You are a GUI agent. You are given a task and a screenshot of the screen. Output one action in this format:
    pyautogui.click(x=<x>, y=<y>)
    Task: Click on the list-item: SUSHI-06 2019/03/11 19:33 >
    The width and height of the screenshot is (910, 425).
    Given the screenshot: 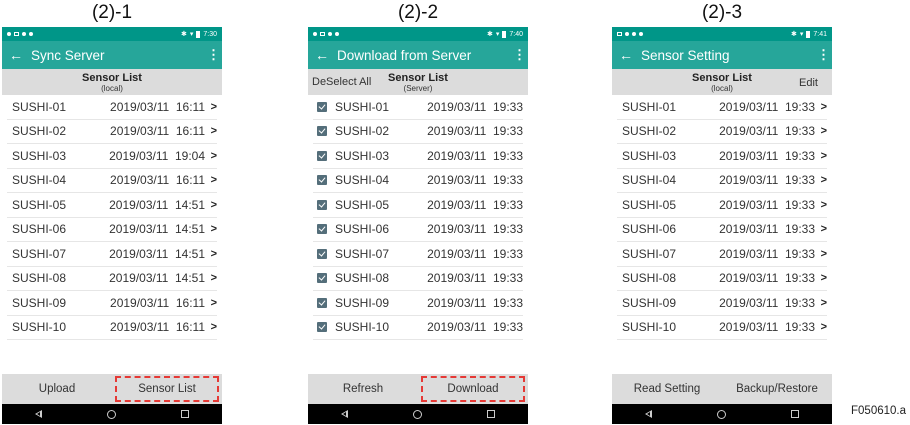 What is the action you would take?
    pyautogui.click(x=722, y=230)
    